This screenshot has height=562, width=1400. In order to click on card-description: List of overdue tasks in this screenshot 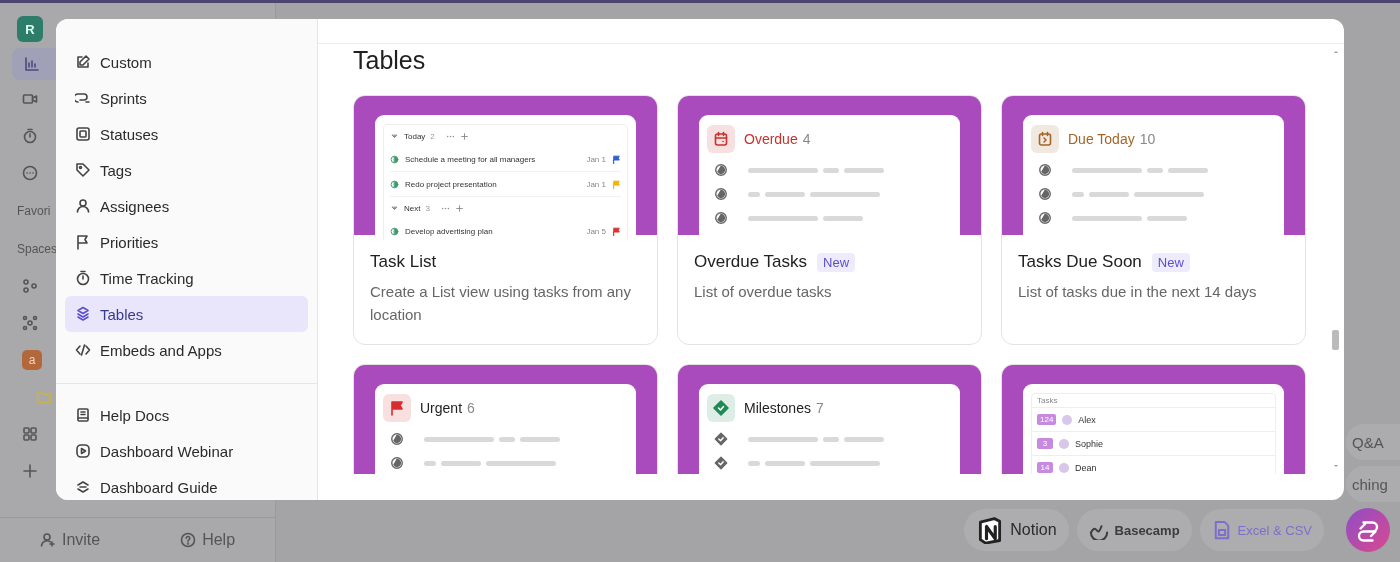, I will do `click(763, 292)`.